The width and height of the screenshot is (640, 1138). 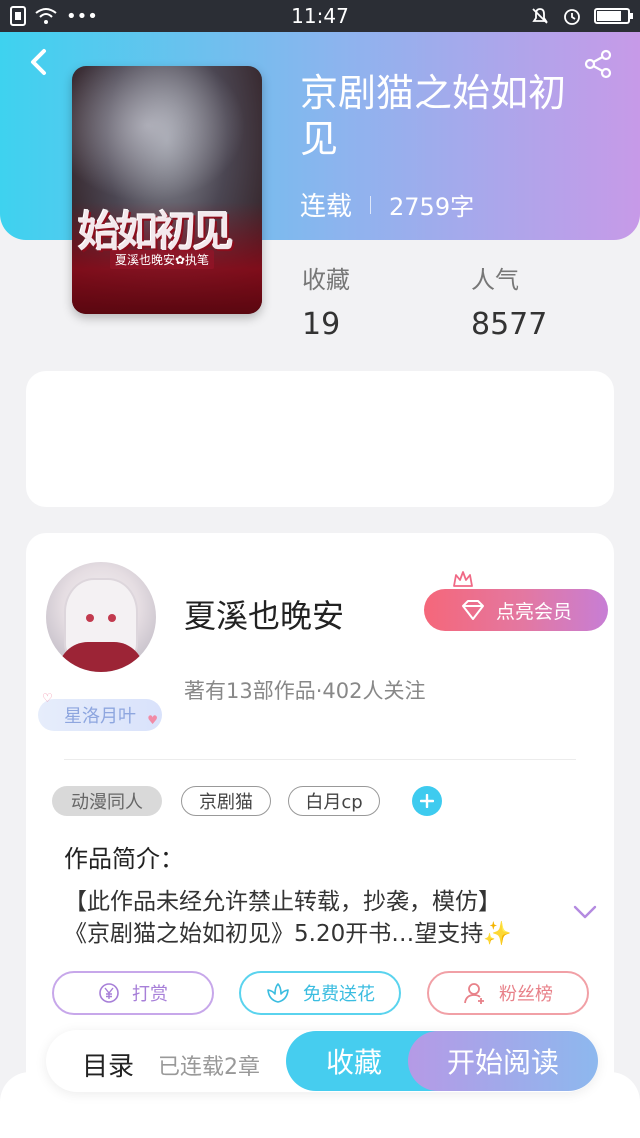 I want to click on status-bar: ••• 11:47, so click(x=320, y=16).